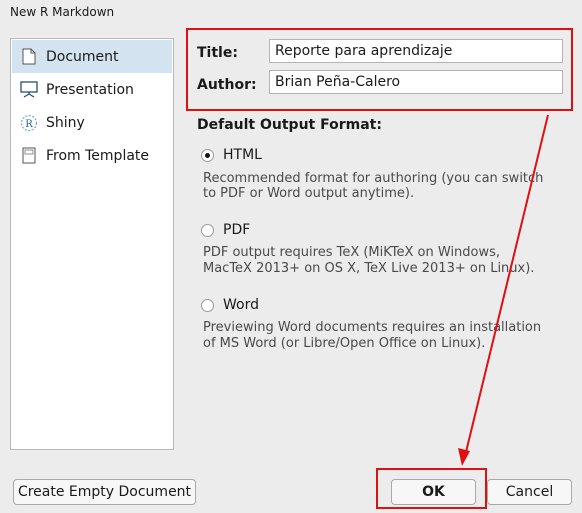 The image size is (582, 513). I want to click on annotation-arrow-icon, so click(503, 290).